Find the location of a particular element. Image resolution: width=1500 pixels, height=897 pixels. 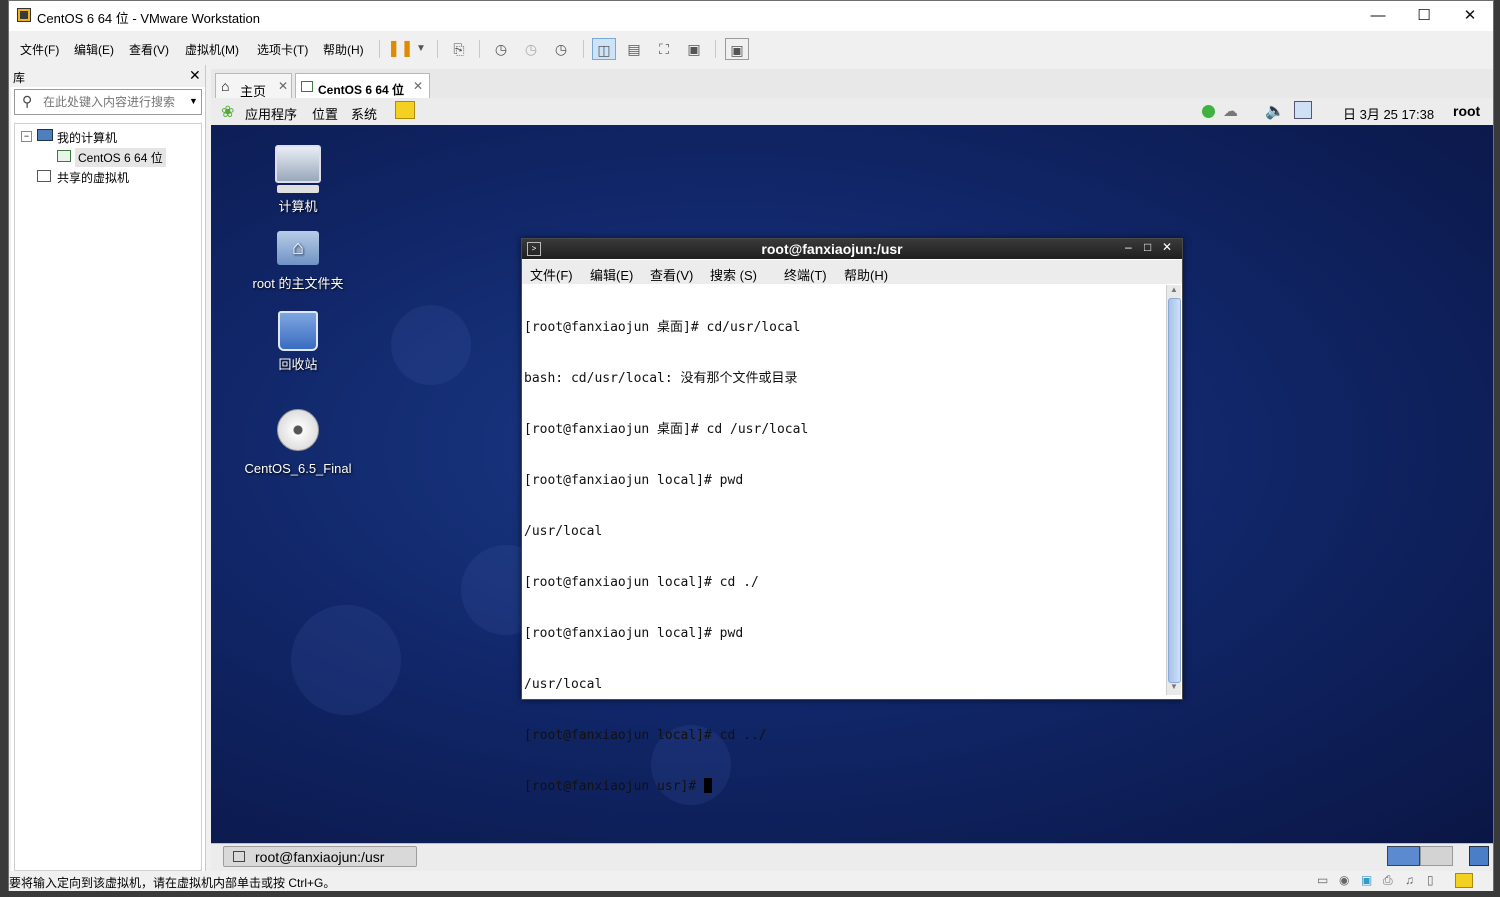

terminal-close-button: ✕ is located at coordinates (1167, 247).